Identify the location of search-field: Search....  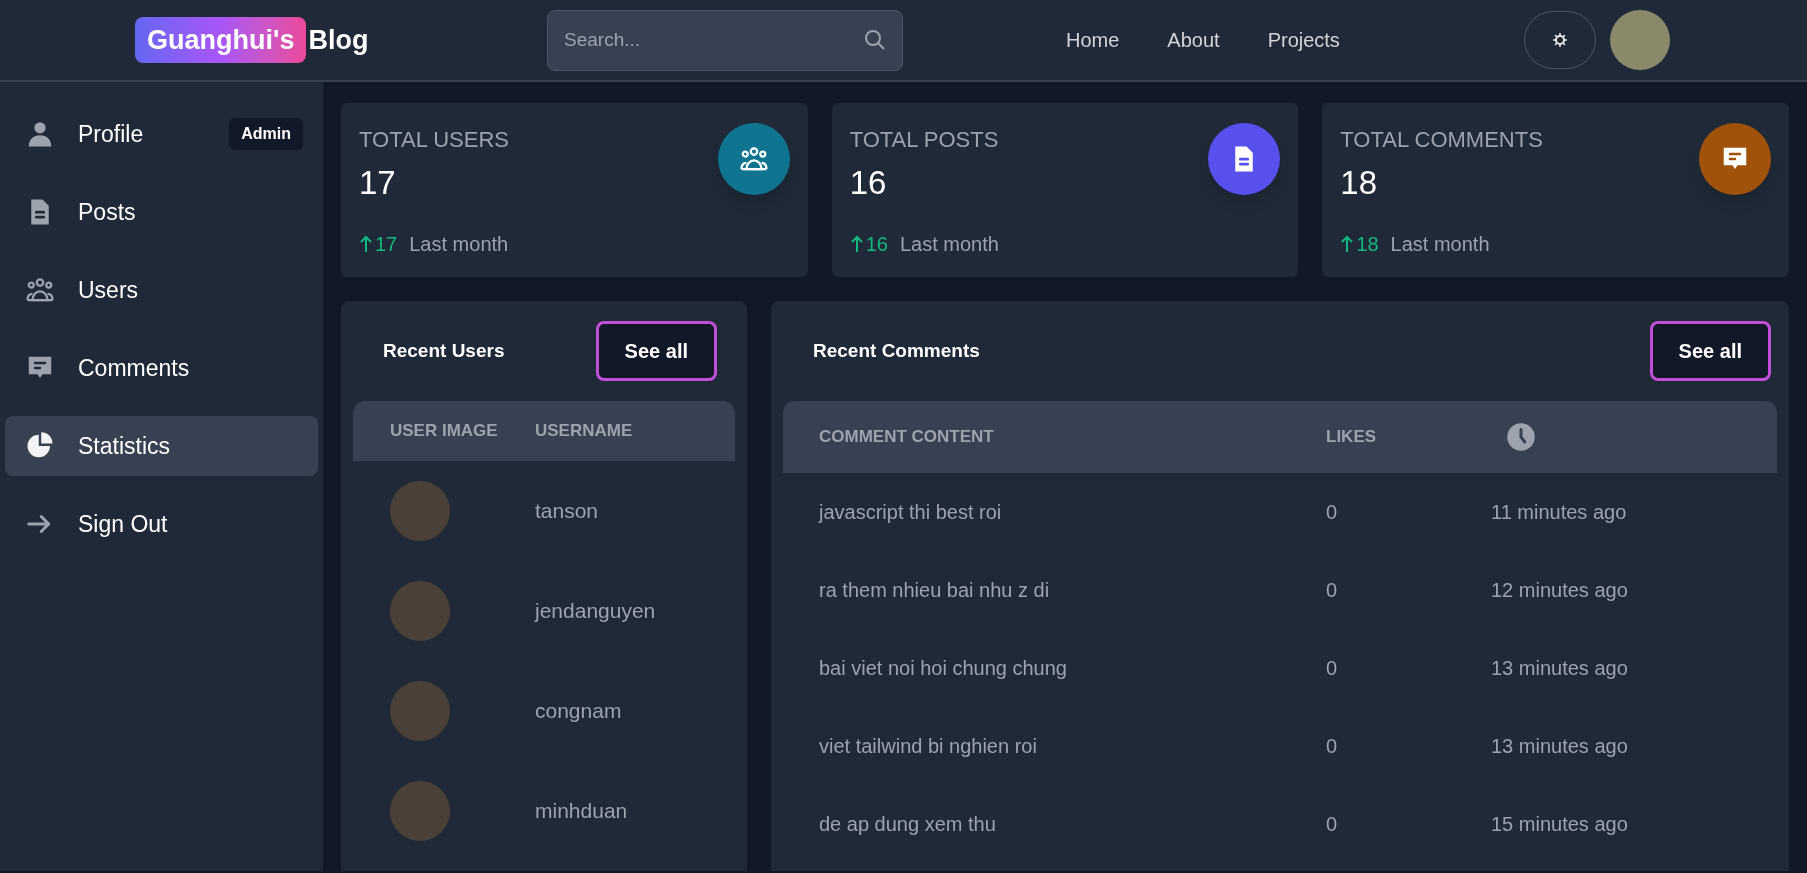
(725, 40).